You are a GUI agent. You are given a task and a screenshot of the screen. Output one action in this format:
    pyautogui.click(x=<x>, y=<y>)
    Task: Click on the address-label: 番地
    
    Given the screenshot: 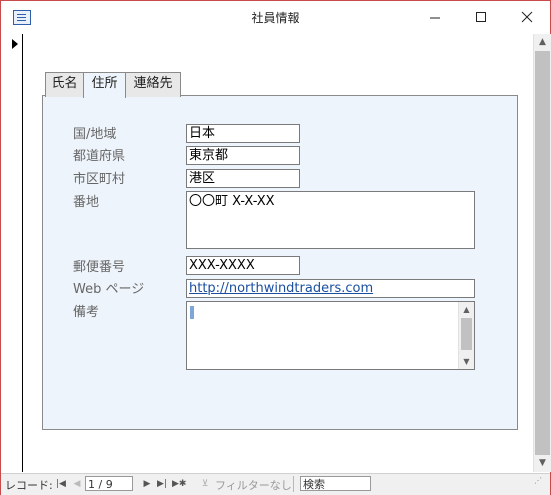 What is the action you would take?
    pyautogui.click(x=86, y=202)
    